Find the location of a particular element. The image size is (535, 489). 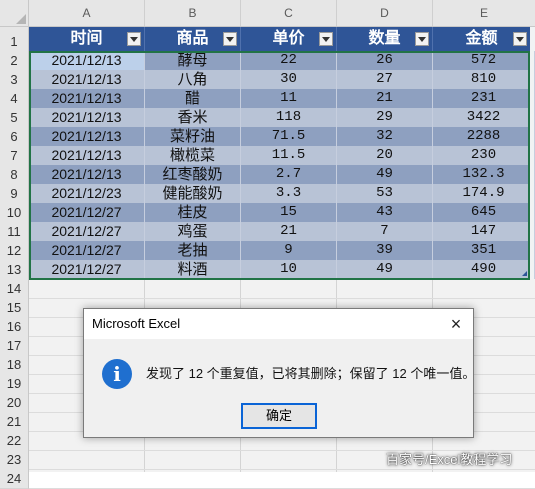

table-cell: 147 is located at coordinates (484, 231).